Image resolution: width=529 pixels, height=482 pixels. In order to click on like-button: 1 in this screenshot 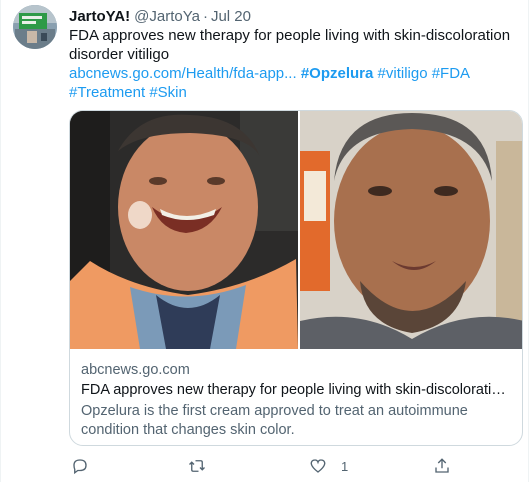, I will do `click(328, 466)`.